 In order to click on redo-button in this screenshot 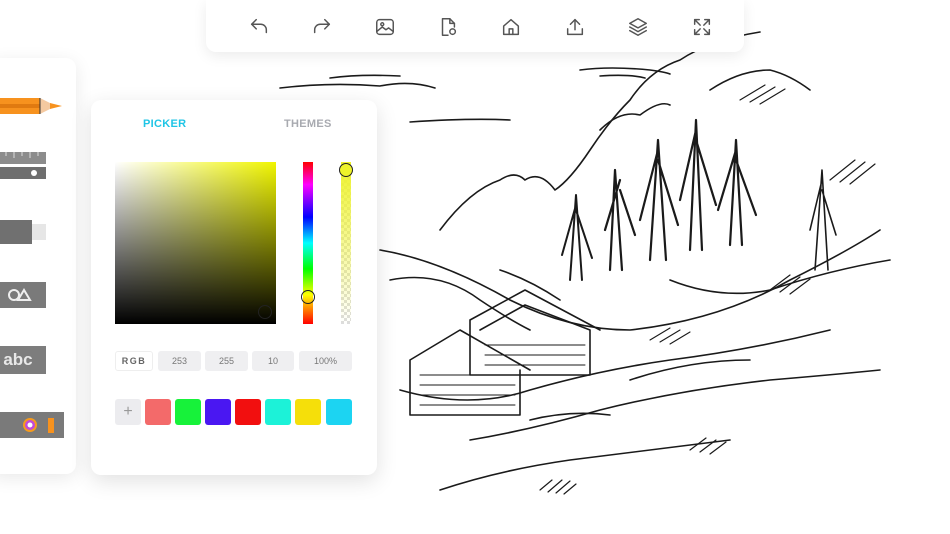, I will do `click(322, 27)`.